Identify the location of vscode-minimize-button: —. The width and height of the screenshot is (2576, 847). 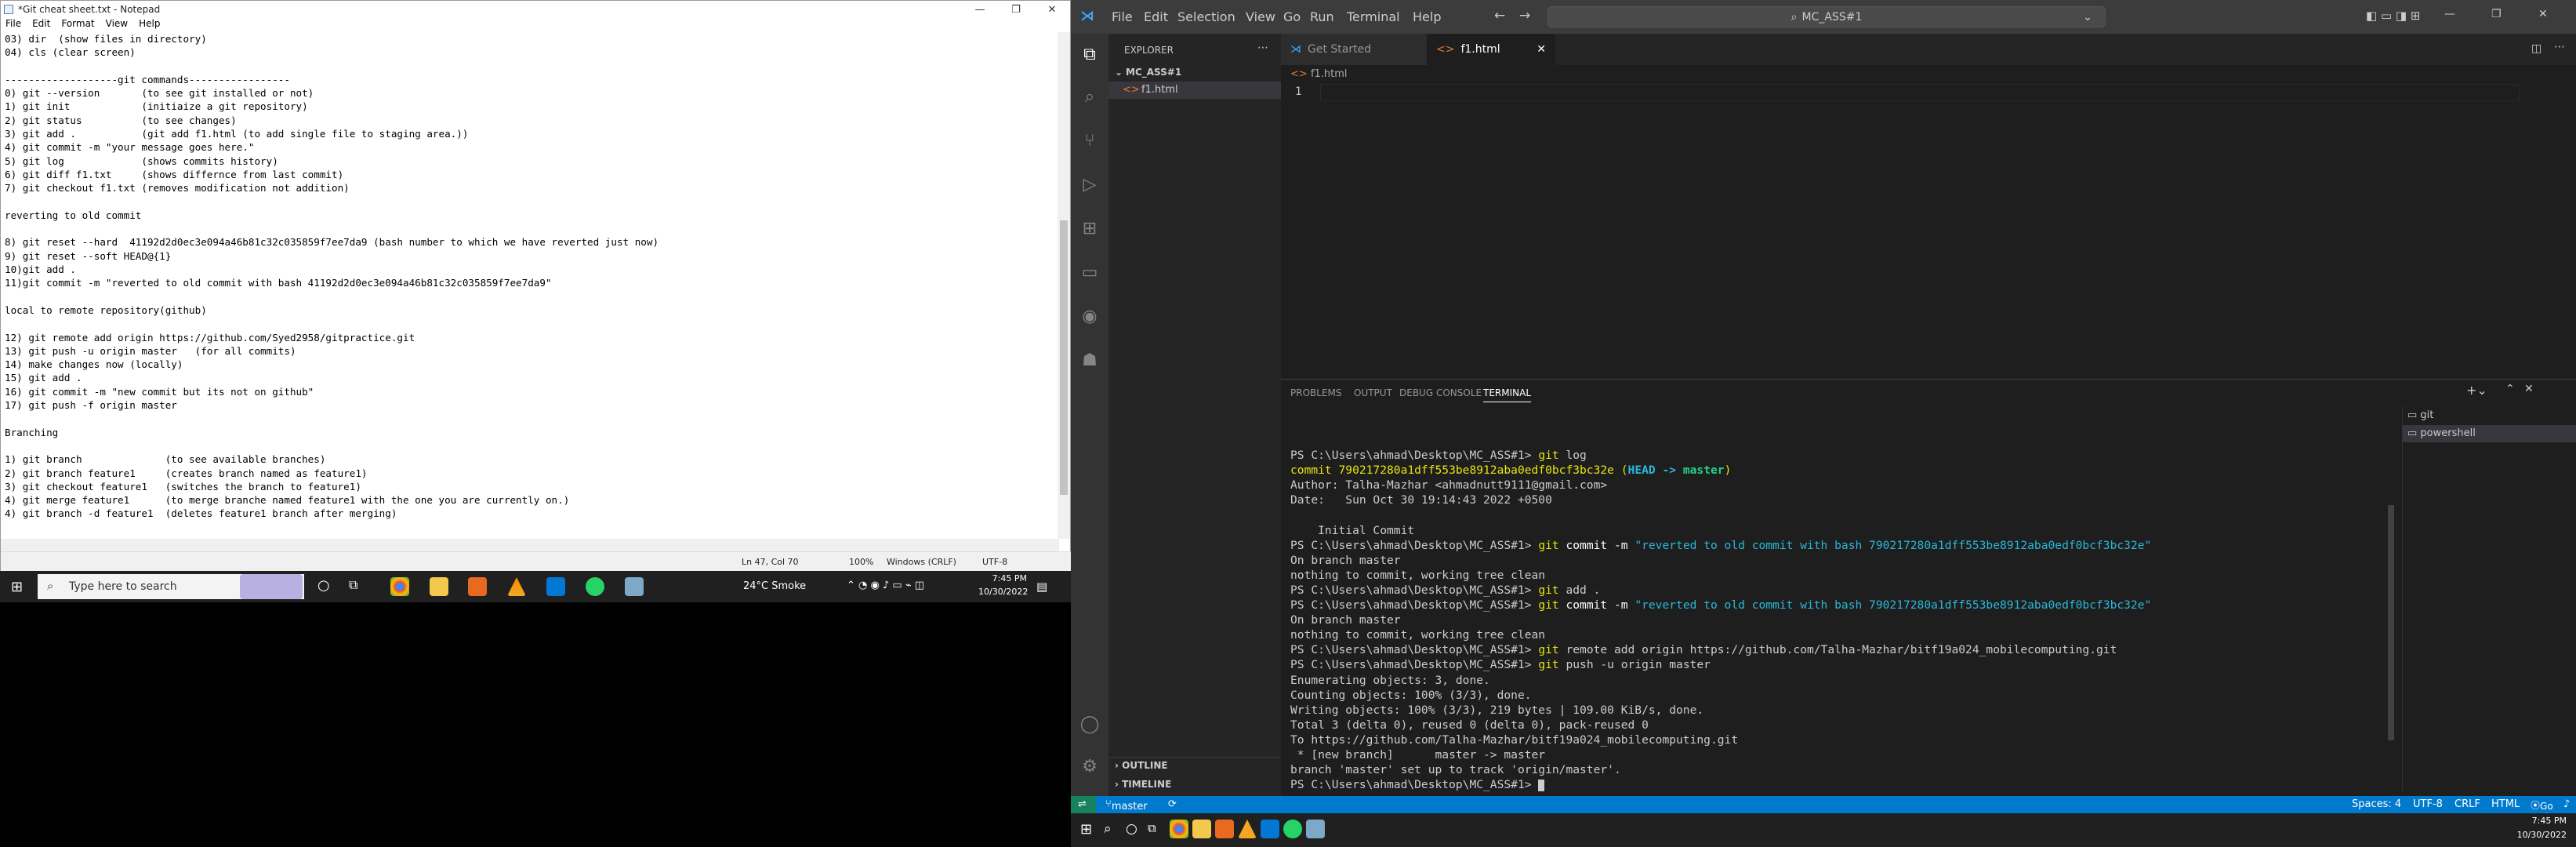
(2449, 14).